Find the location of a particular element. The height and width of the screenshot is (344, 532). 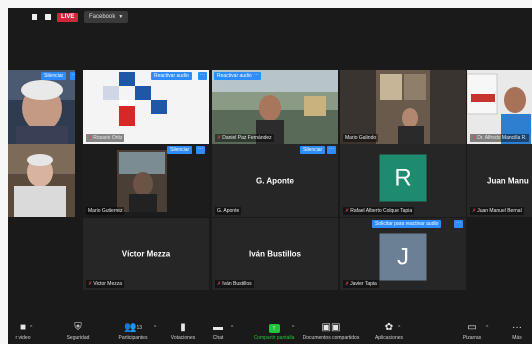

documents-icon: ▣▣ is located at coordinates (331, 327).